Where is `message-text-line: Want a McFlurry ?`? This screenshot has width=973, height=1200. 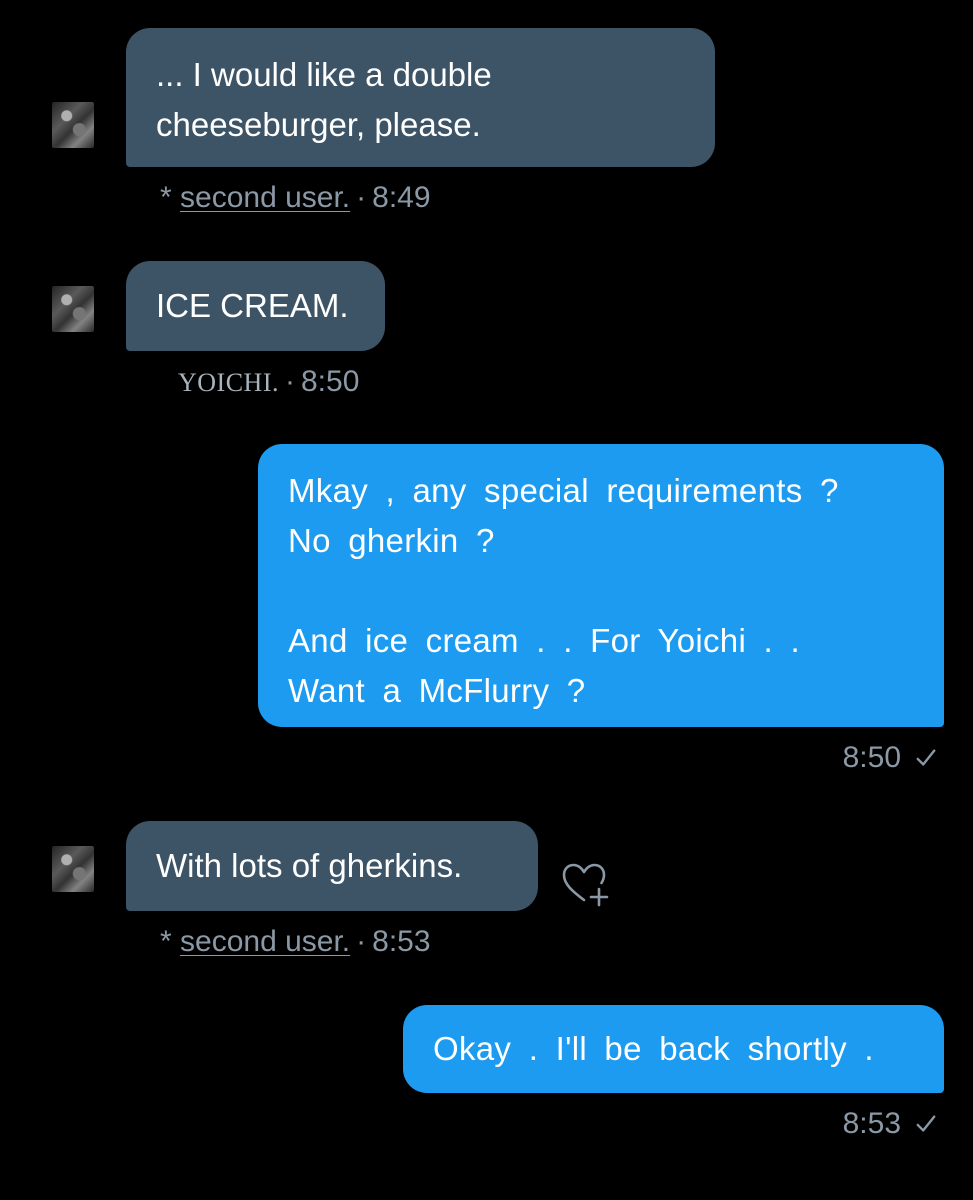
message-text-line: Want a McFlurry ? is located at coordinates (437, 690).